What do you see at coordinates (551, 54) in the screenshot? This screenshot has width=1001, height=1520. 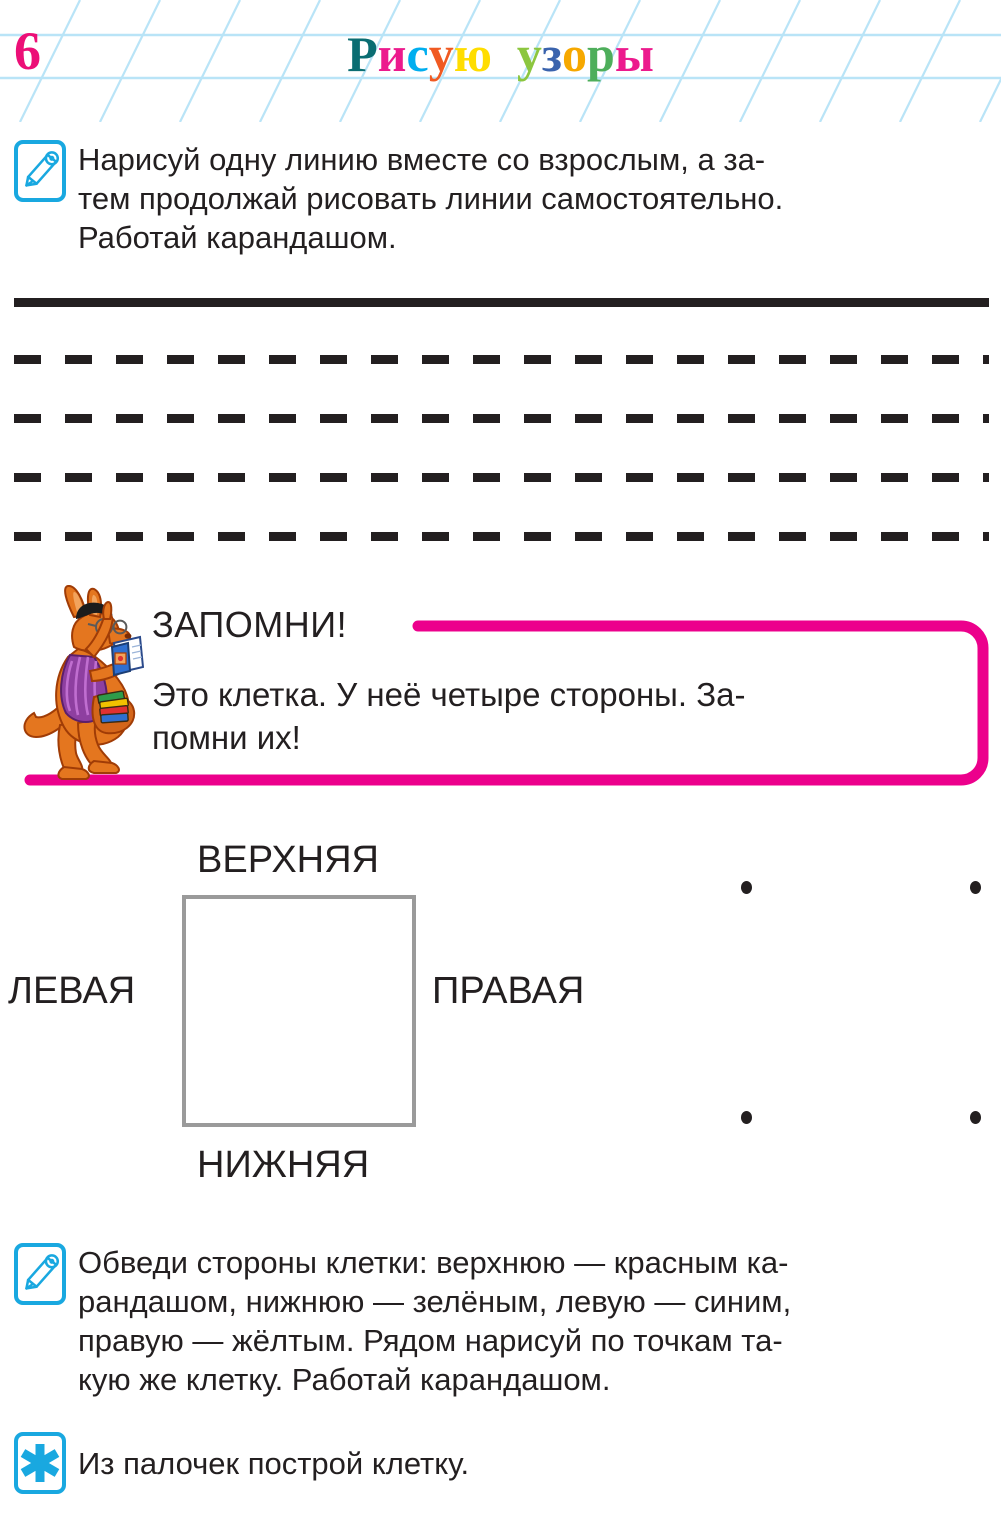 I see `title-letter-8: з` at bounding box center [551, 54].